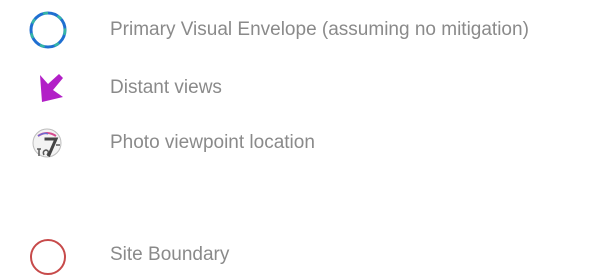 This screenshot has height=277, width=598. What do you see at coordinates (52, 255) in the screenshot?
I see `site-boundary-icon` at bounding box center [52, 255].